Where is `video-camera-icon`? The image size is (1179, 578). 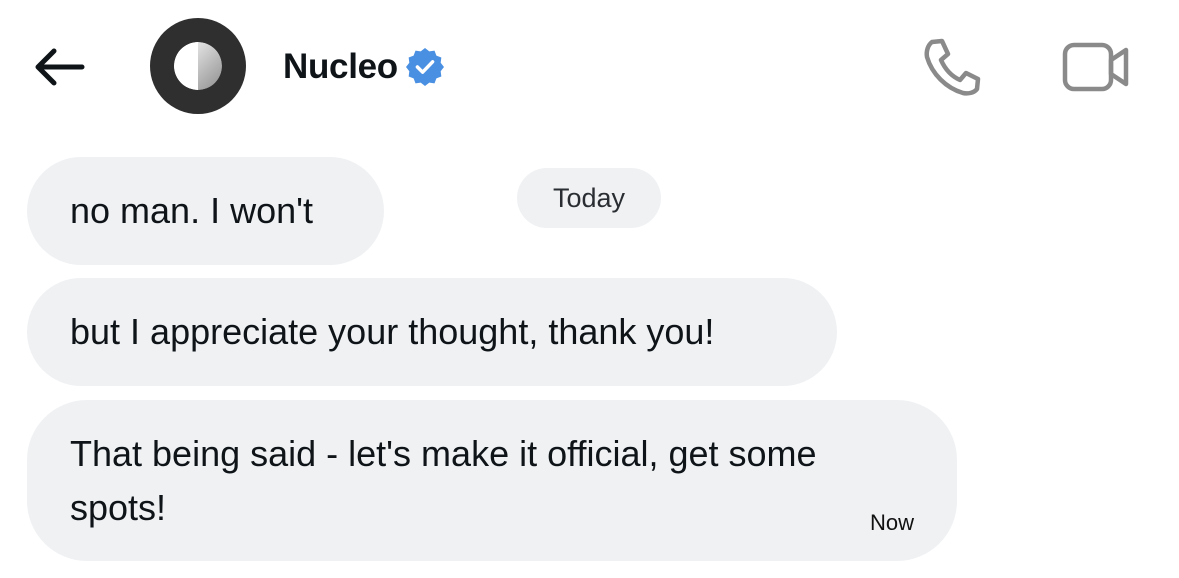 video-camera-icon is located at coordinates (1095, 67).